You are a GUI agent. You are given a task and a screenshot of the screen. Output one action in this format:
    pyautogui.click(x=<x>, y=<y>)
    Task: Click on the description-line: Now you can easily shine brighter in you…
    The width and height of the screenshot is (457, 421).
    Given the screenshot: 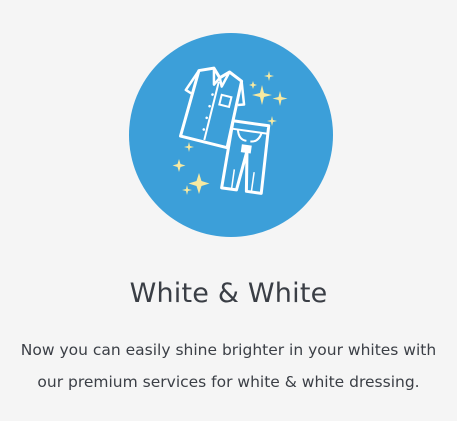 What is the action you would take?
    pyautogui.click(x=228, y=350)
    